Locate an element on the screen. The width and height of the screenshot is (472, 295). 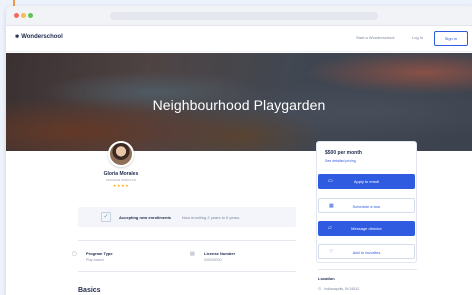
location-address: ⊙ Indianapolis, IN 24512 is located at coordinates (338, 288).